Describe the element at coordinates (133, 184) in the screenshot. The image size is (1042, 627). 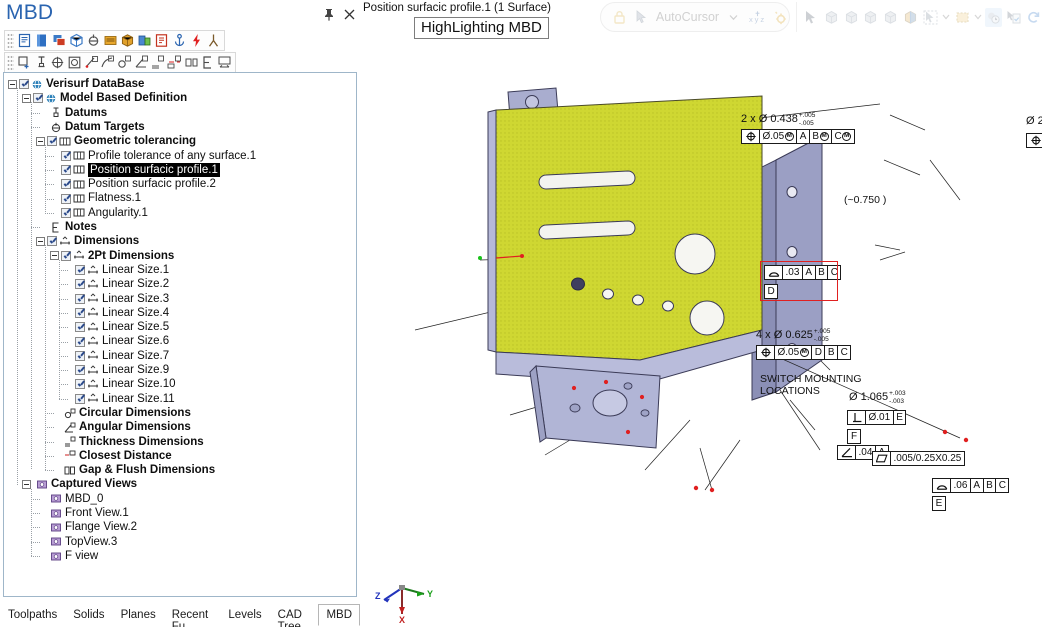
I see `tree-item: Position surfacic profile.2` at that location.